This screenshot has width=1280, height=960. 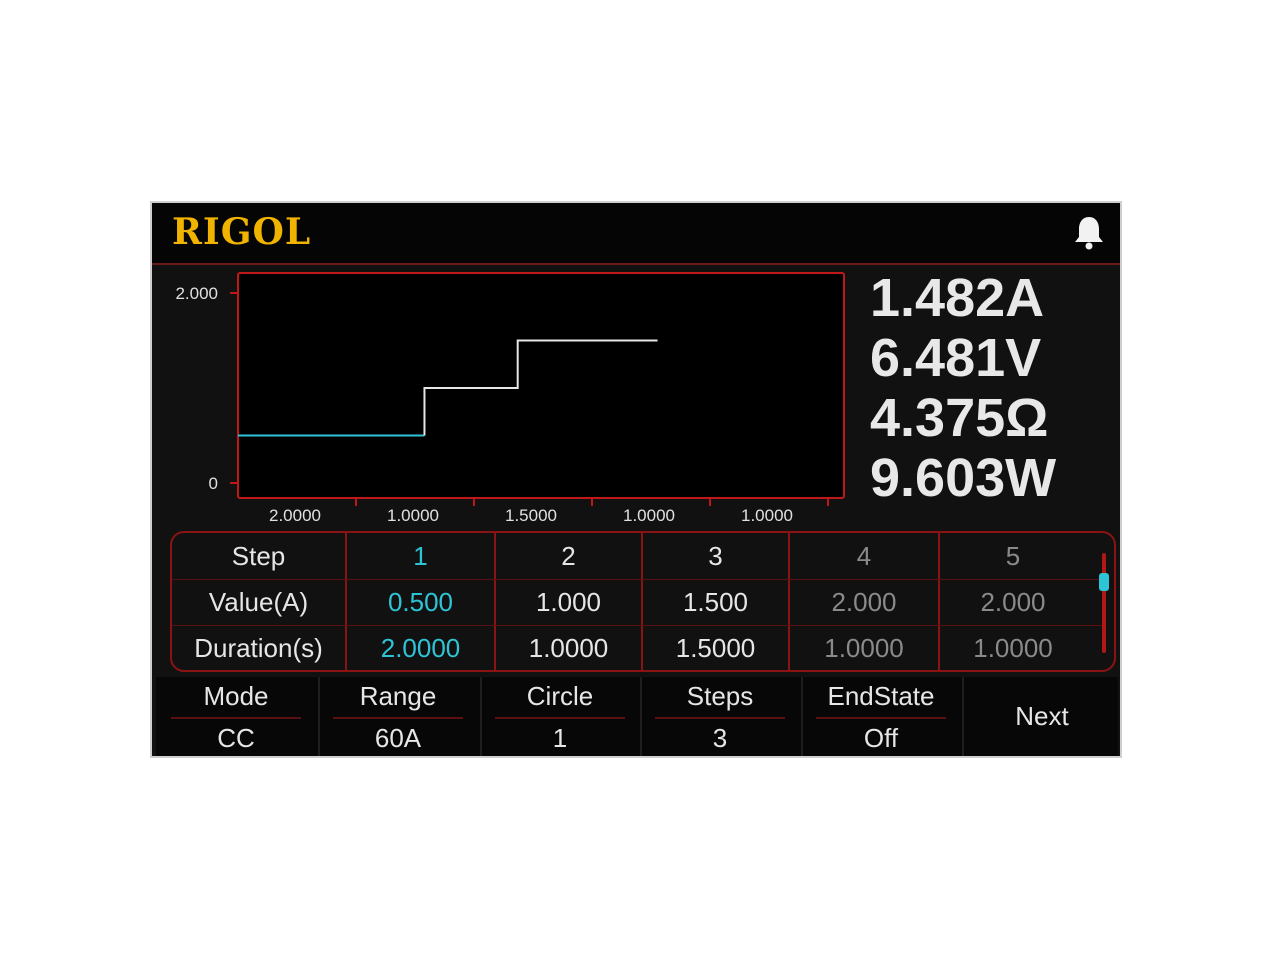 I want to click on mode-label: Mode, so click(x=236, y=696).